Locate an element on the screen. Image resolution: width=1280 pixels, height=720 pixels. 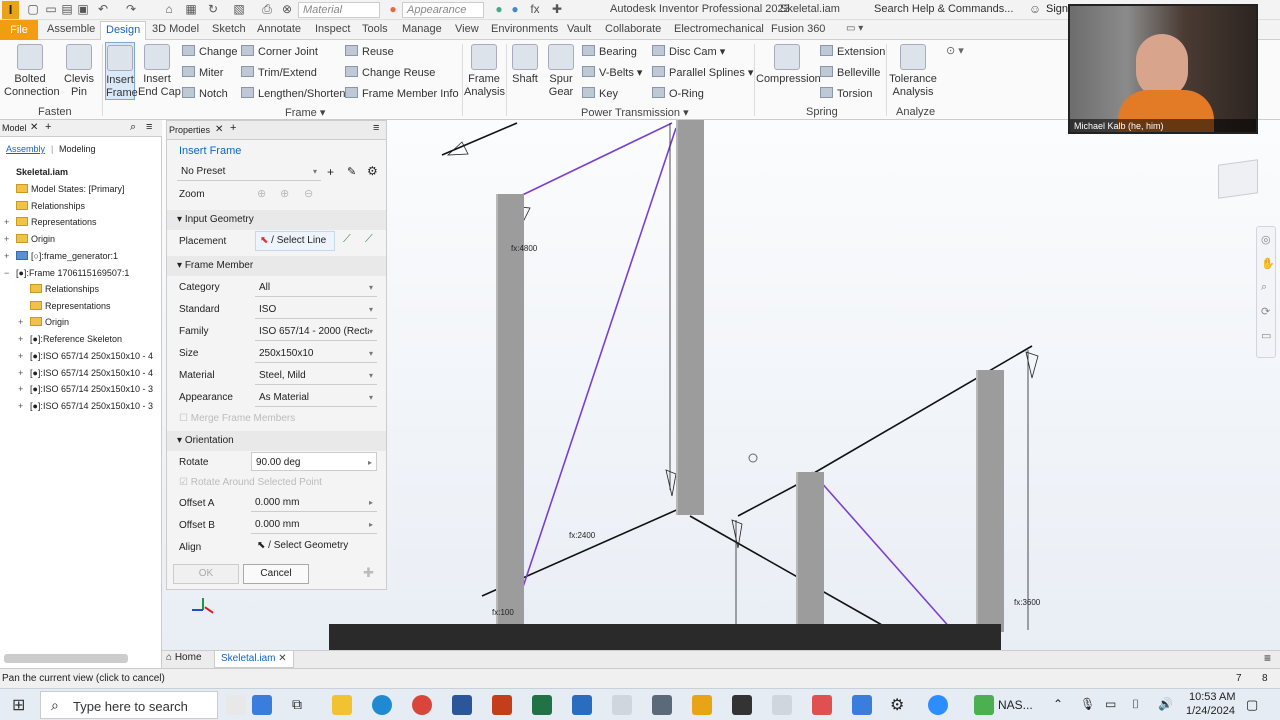
standard-dropdown: ISO ▾ is located at coordinates (316, 309).